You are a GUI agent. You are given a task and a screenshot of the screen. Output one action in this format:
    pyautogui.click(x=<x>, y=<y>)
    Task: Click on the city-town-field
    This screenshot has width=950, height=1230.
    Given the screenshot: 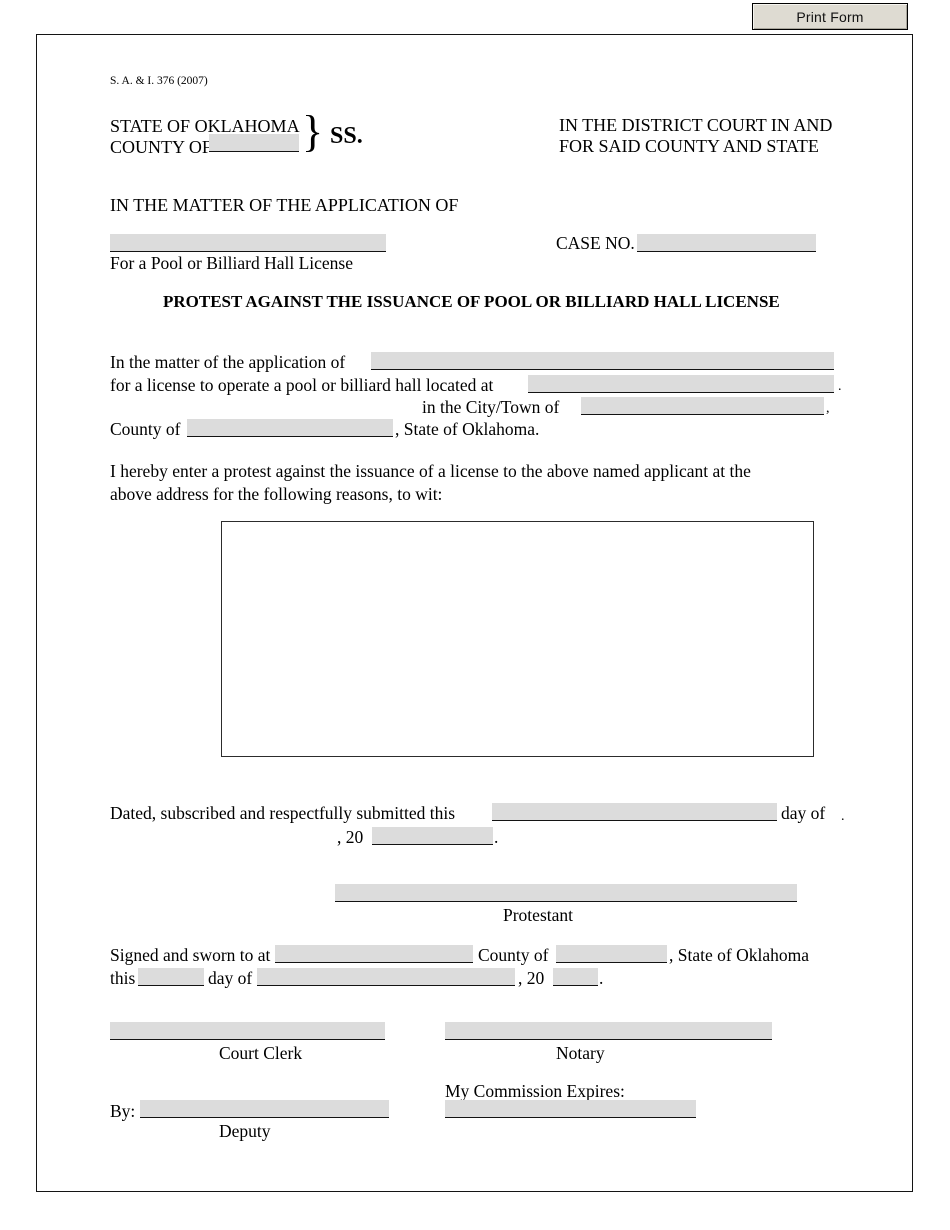 What is the action you would take?
    pyautogui.click(x=702, y=406)
    